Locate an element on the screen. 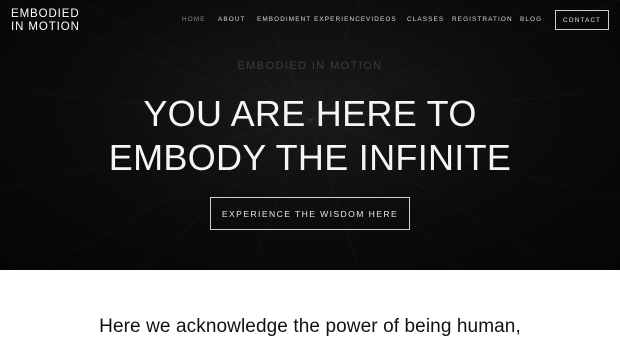 The width and height of the screenshot is (620, 343). contact-button: Contact is located at coordinates (582, 20).